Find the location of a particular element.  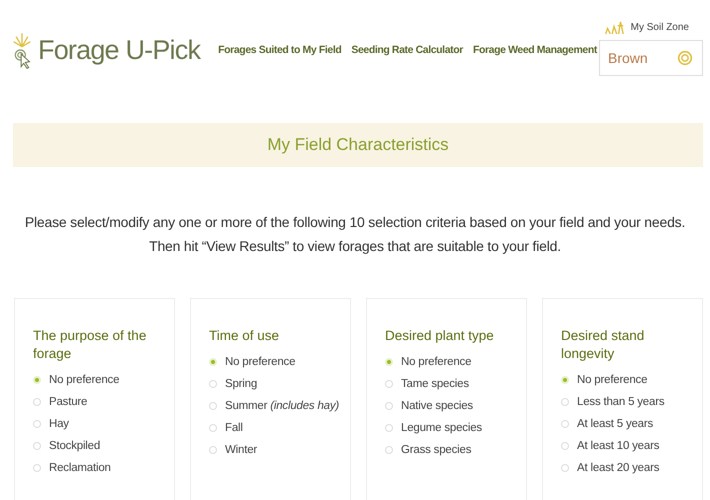

soil-zone-label: My Soil Zone is located at coordinates (659, 27).